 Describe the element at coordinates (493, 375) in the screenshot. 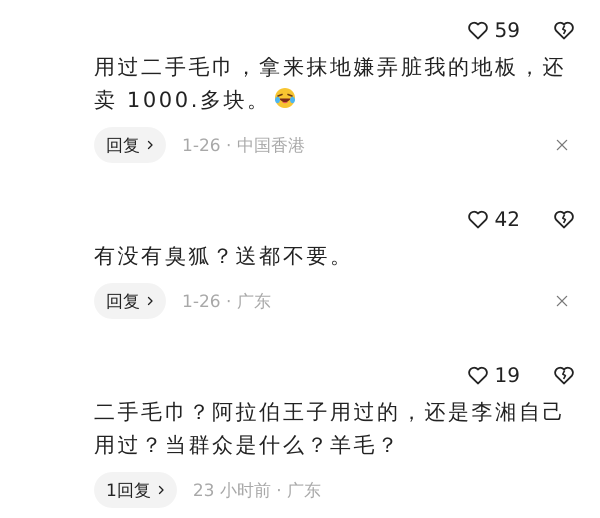

I see `like-button: 19` at that location.